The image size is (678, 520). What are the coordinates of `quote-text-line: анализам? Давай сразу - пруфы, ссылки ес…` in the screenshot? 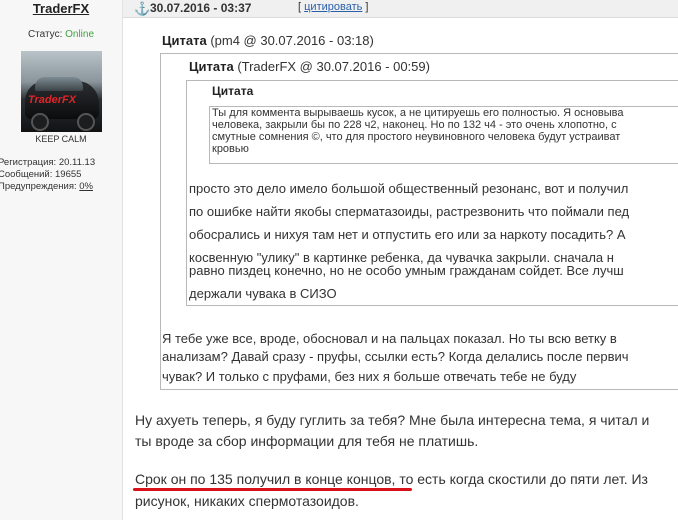 It's located at (395, 356).